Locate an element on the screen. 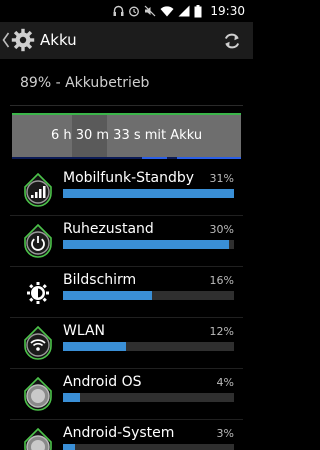 The image size is (320, 450). list-item-android-system: Android-System 3% is located at coordinates (126, 435).